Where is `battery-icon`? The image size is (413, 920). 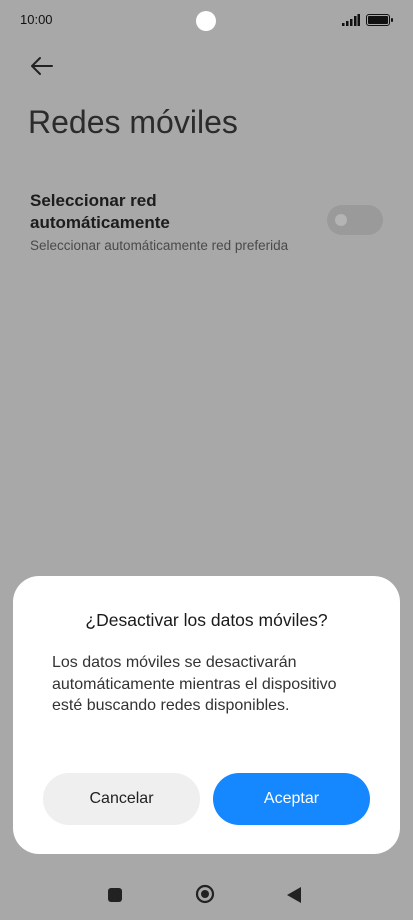 battery-icon is located at coordinates (379, 20).